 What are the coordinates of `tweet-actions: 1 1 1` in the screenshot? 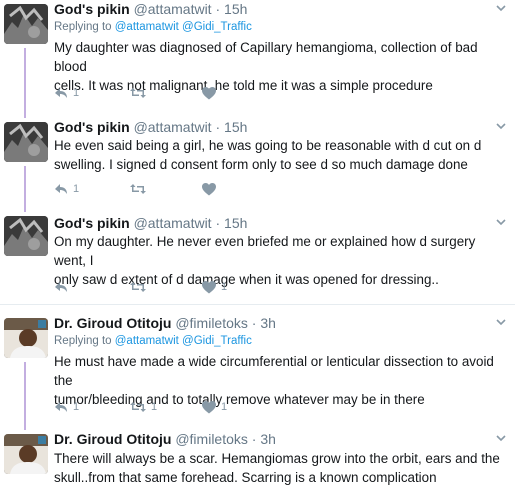 It's located at (204, 407).